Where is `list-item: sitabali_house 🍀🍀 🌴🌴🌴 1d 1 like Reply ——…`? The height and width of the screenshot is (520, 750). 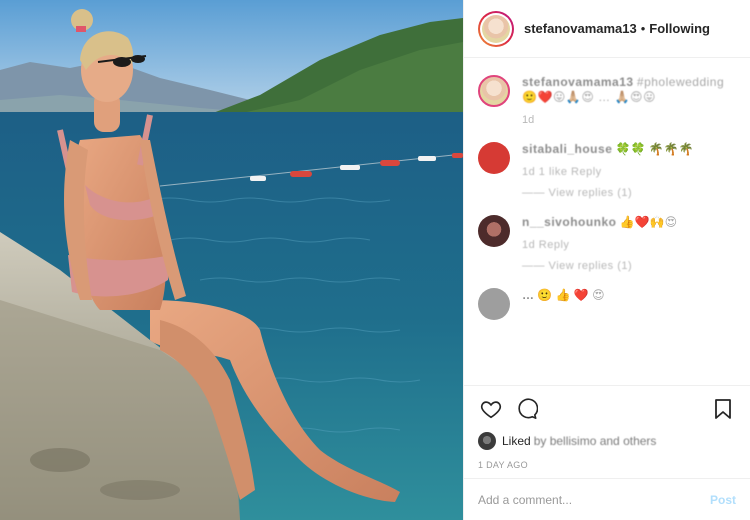
list-item: sitabali_house 🍀🍀 🌴🌴🌴 1d 1 like Reply ——… is located at coordinates (607, 171).